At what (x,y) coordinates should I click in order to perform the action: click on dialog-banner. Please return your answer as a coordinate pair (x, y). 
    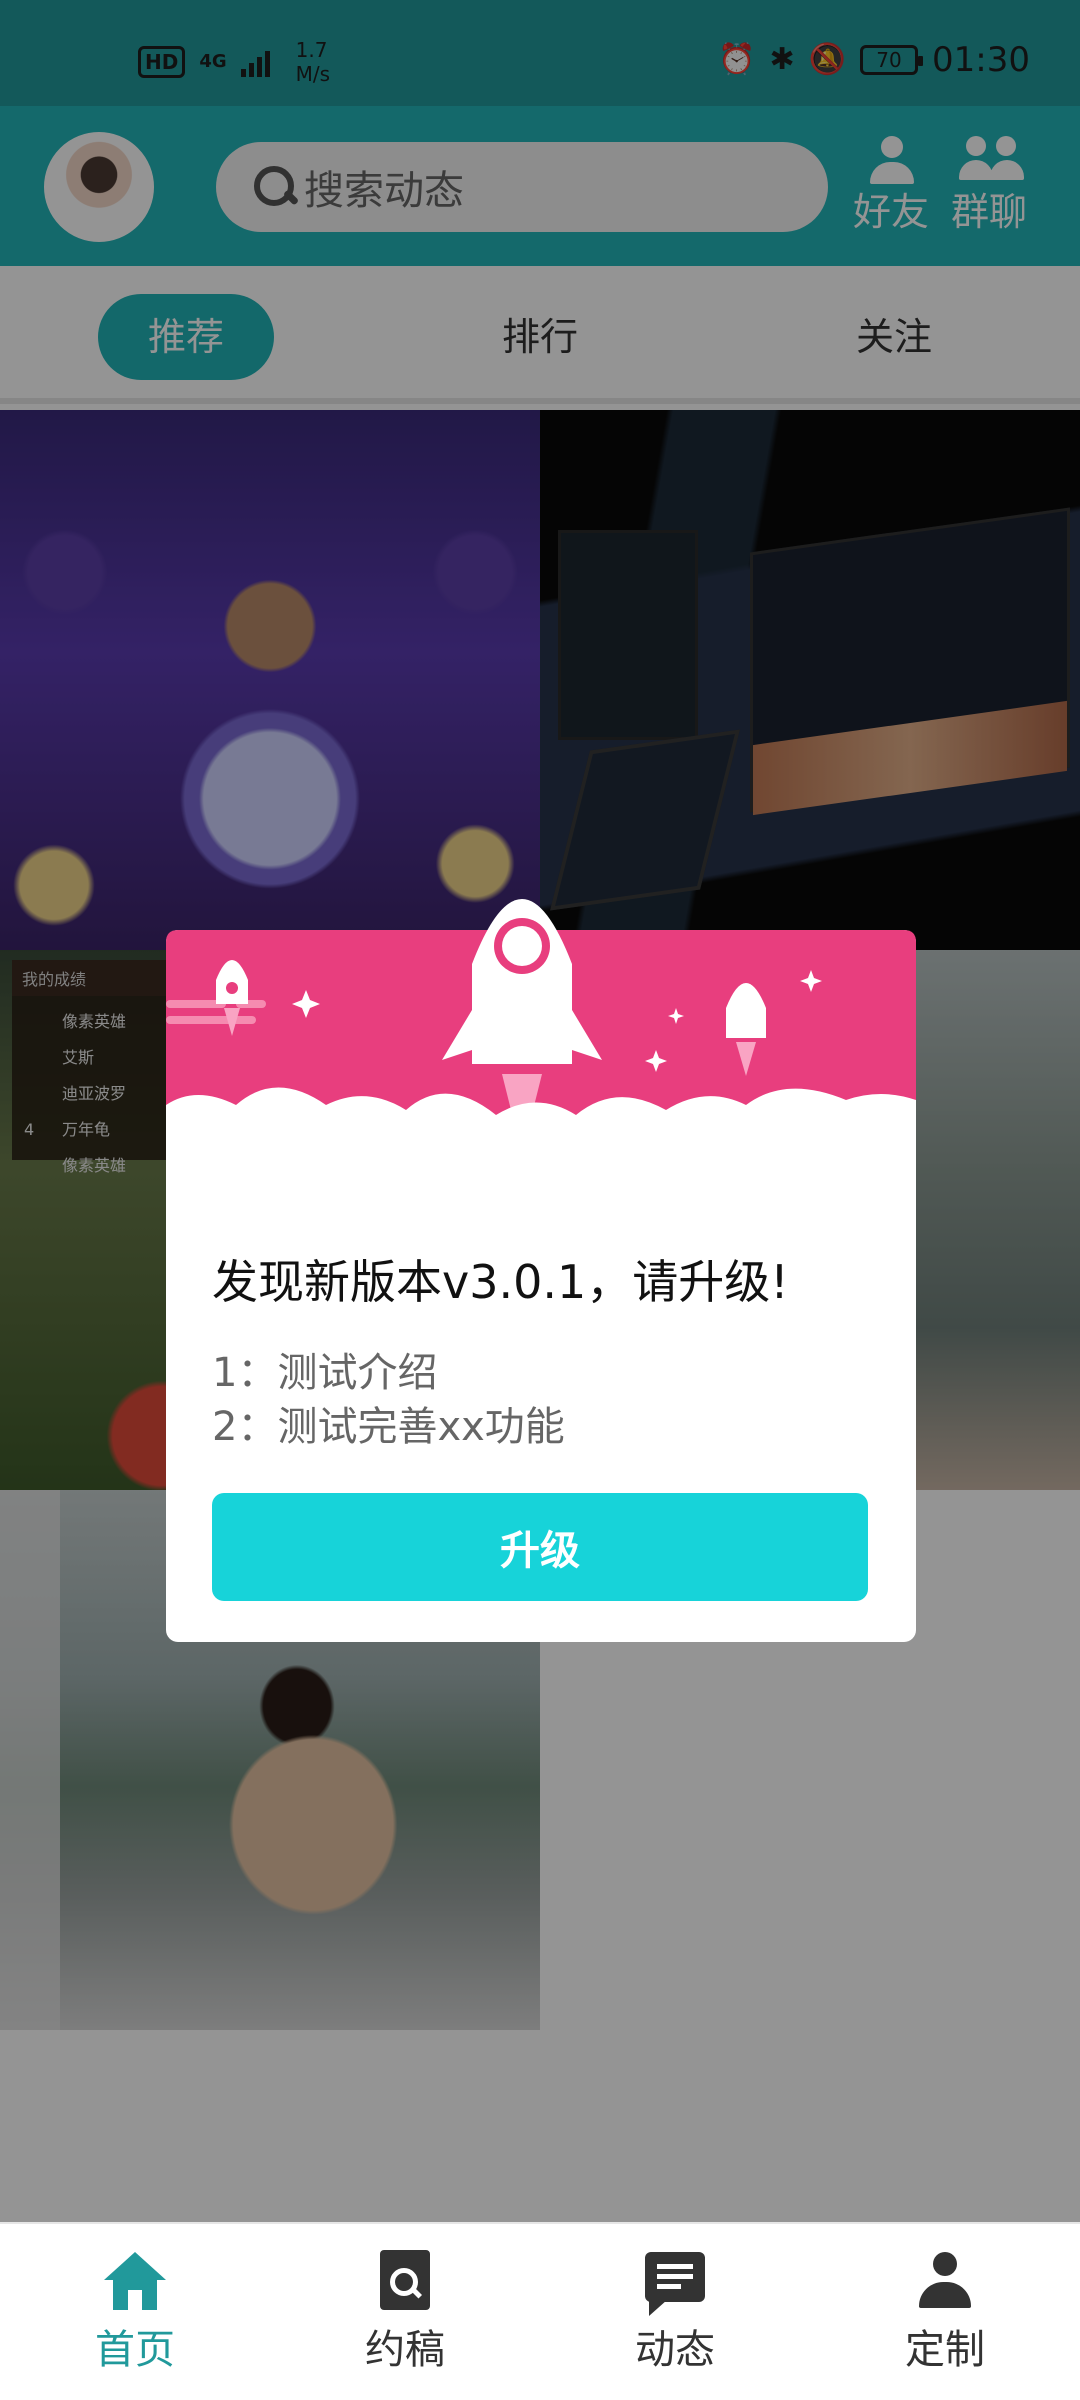
    Looking at the image, I should click on (541, 1049).